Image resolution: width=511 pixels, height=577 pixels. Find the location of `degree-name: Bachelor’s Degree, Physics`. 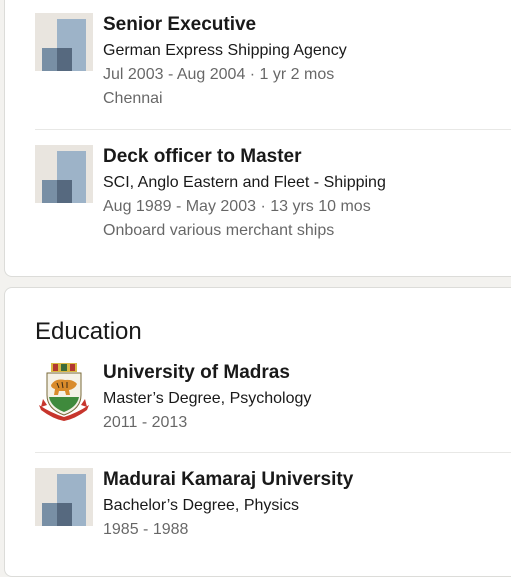

degree-name: Bachelor’s Degree, Physics is located at coordinates (201, 505).